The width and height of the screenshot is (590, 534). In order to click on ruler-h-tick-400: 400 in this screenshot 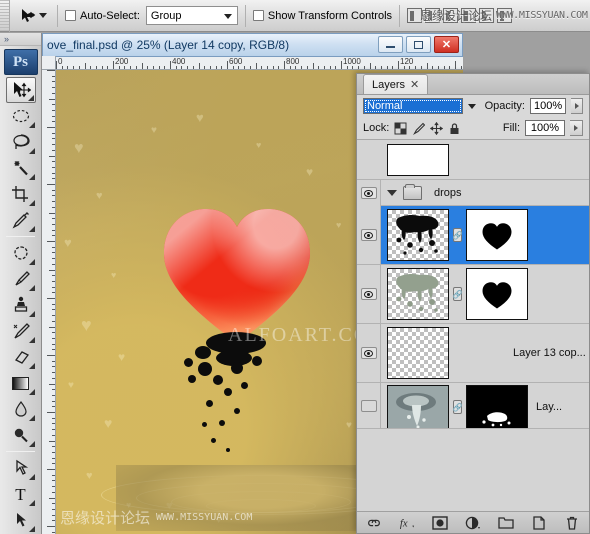, I will do `click(179, 61)`.